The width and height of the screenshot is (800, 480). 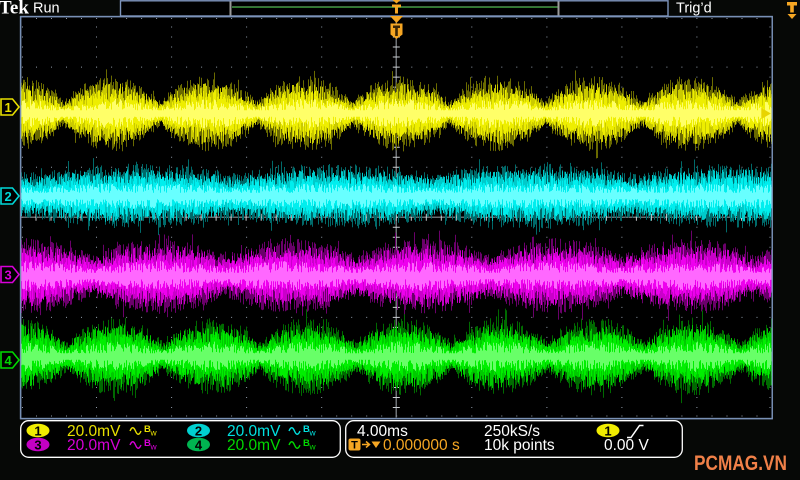 What do you see at coordinates (354, 446) in the screenshot?
I see `svg-text: T` at bounding box center [354, 446].